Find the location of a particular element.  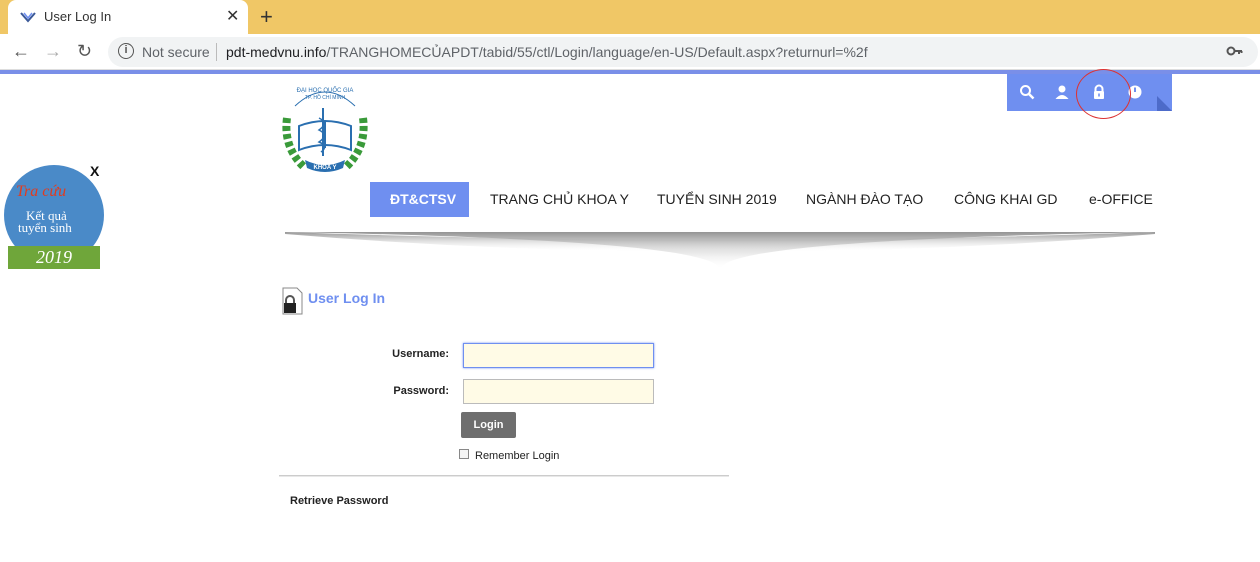

forward-button: → is located at coordinates (53, 51).